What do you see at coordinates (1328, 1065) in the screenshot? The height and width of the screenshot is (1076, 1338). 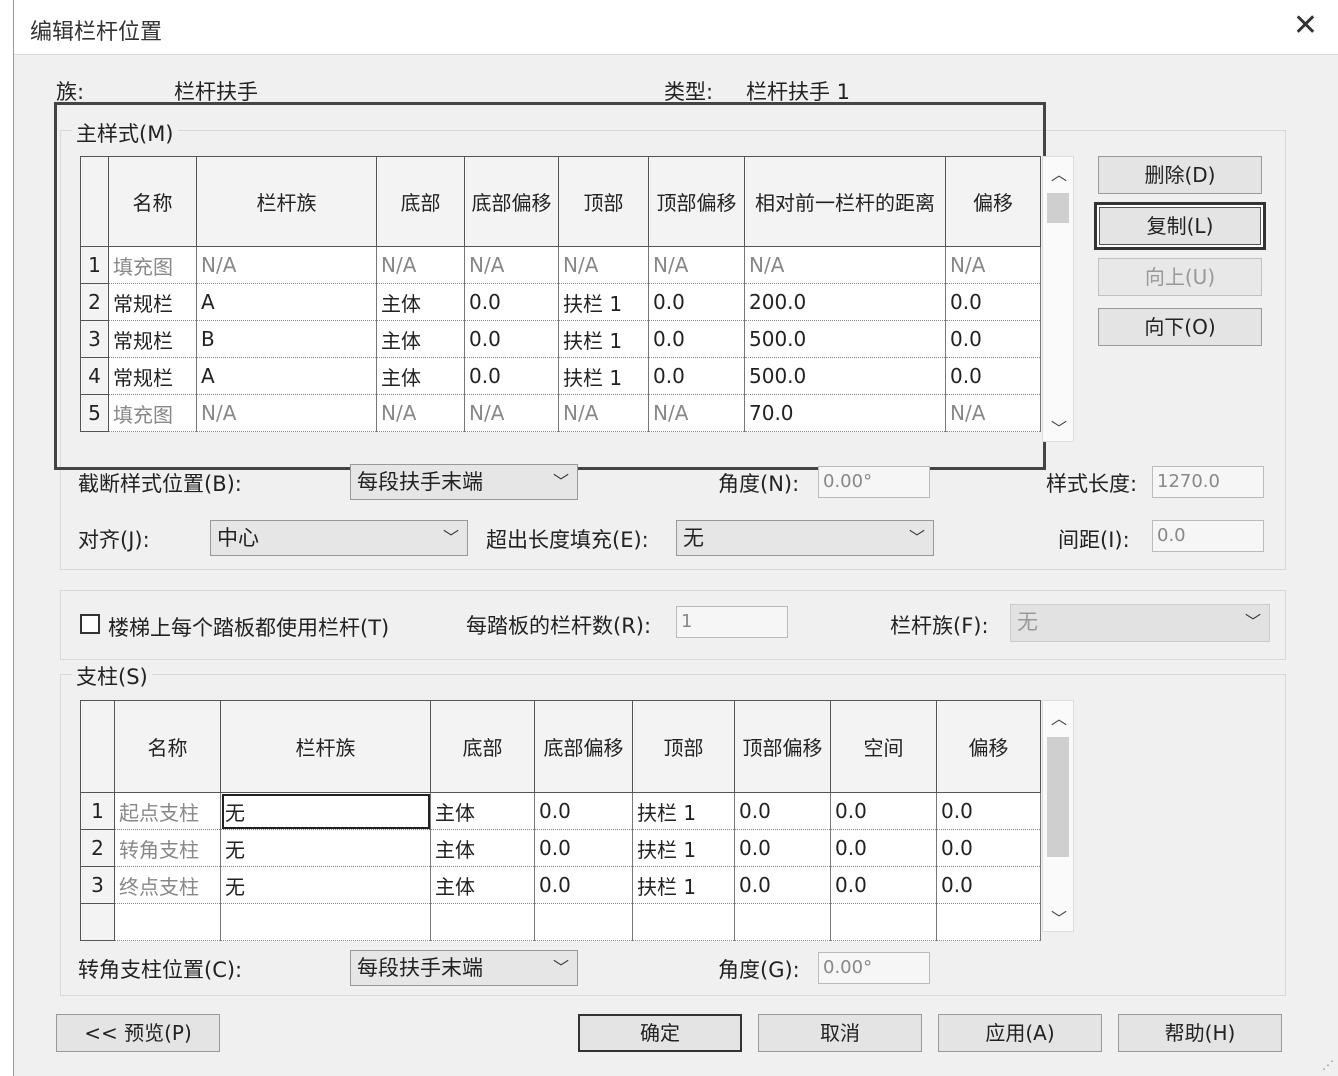 I see `resize-grip-icon: ⋰` at bounding box center [1328, 1065].